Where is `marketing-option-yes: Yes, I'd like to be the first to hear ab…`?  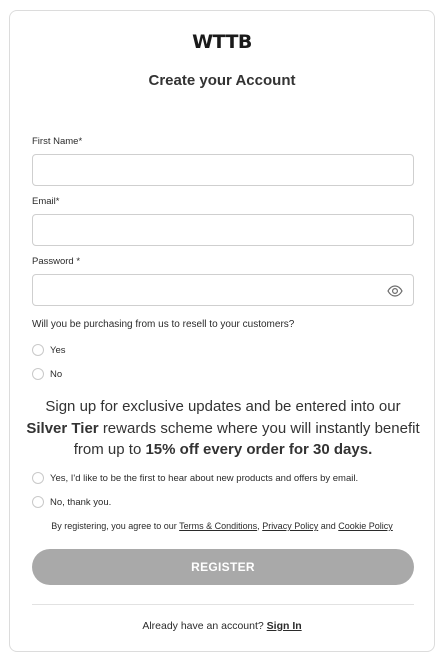 marketing-option-yes: Yes, I'd like to be the first to hear ab… is located at coordinates (195, 478).